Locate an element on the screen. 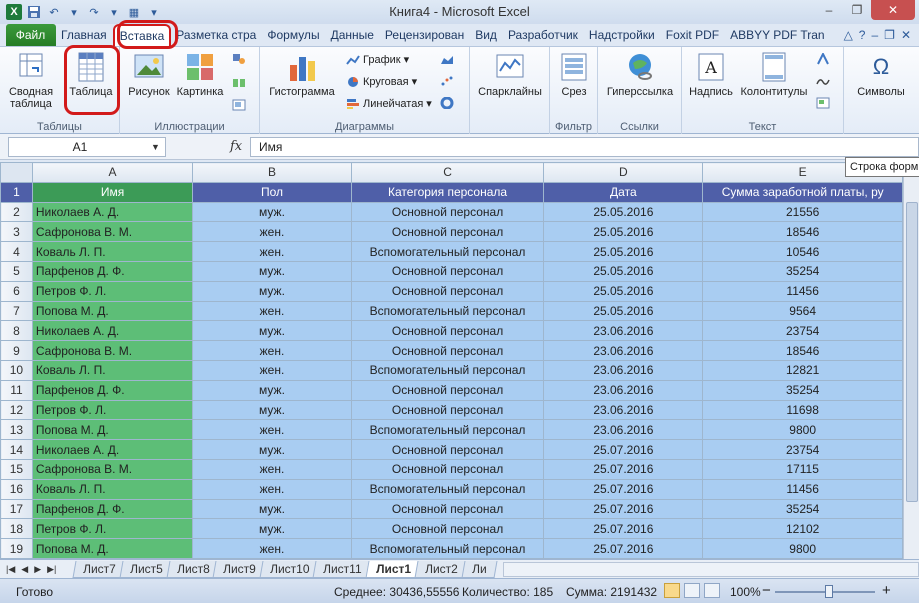 The image size is (919, 603). header-cell: Пол is located at coordinates (272, 192).